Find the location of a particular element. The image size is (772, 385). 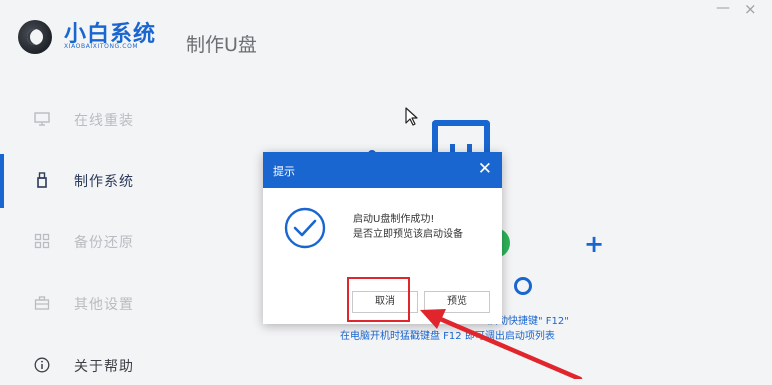

dialog-title: 提示 is located at coordinates (284, 171).